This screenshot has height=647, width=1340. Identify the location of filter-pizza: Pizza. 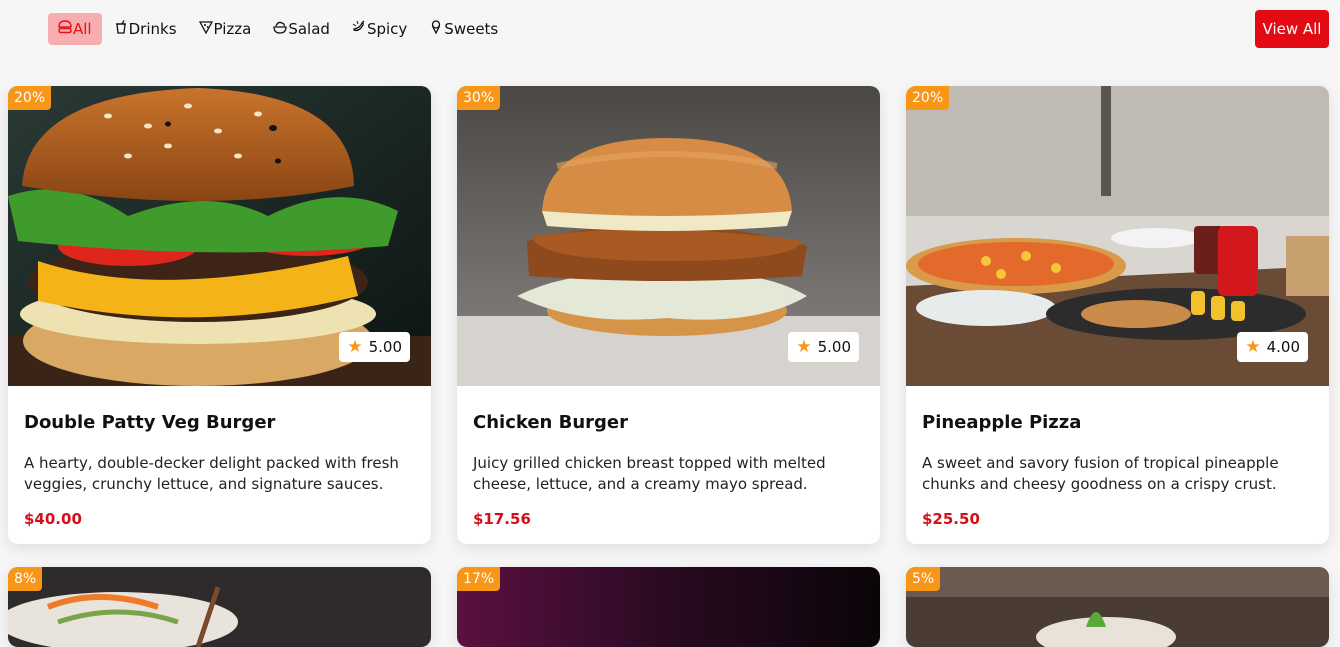
(225, 29).